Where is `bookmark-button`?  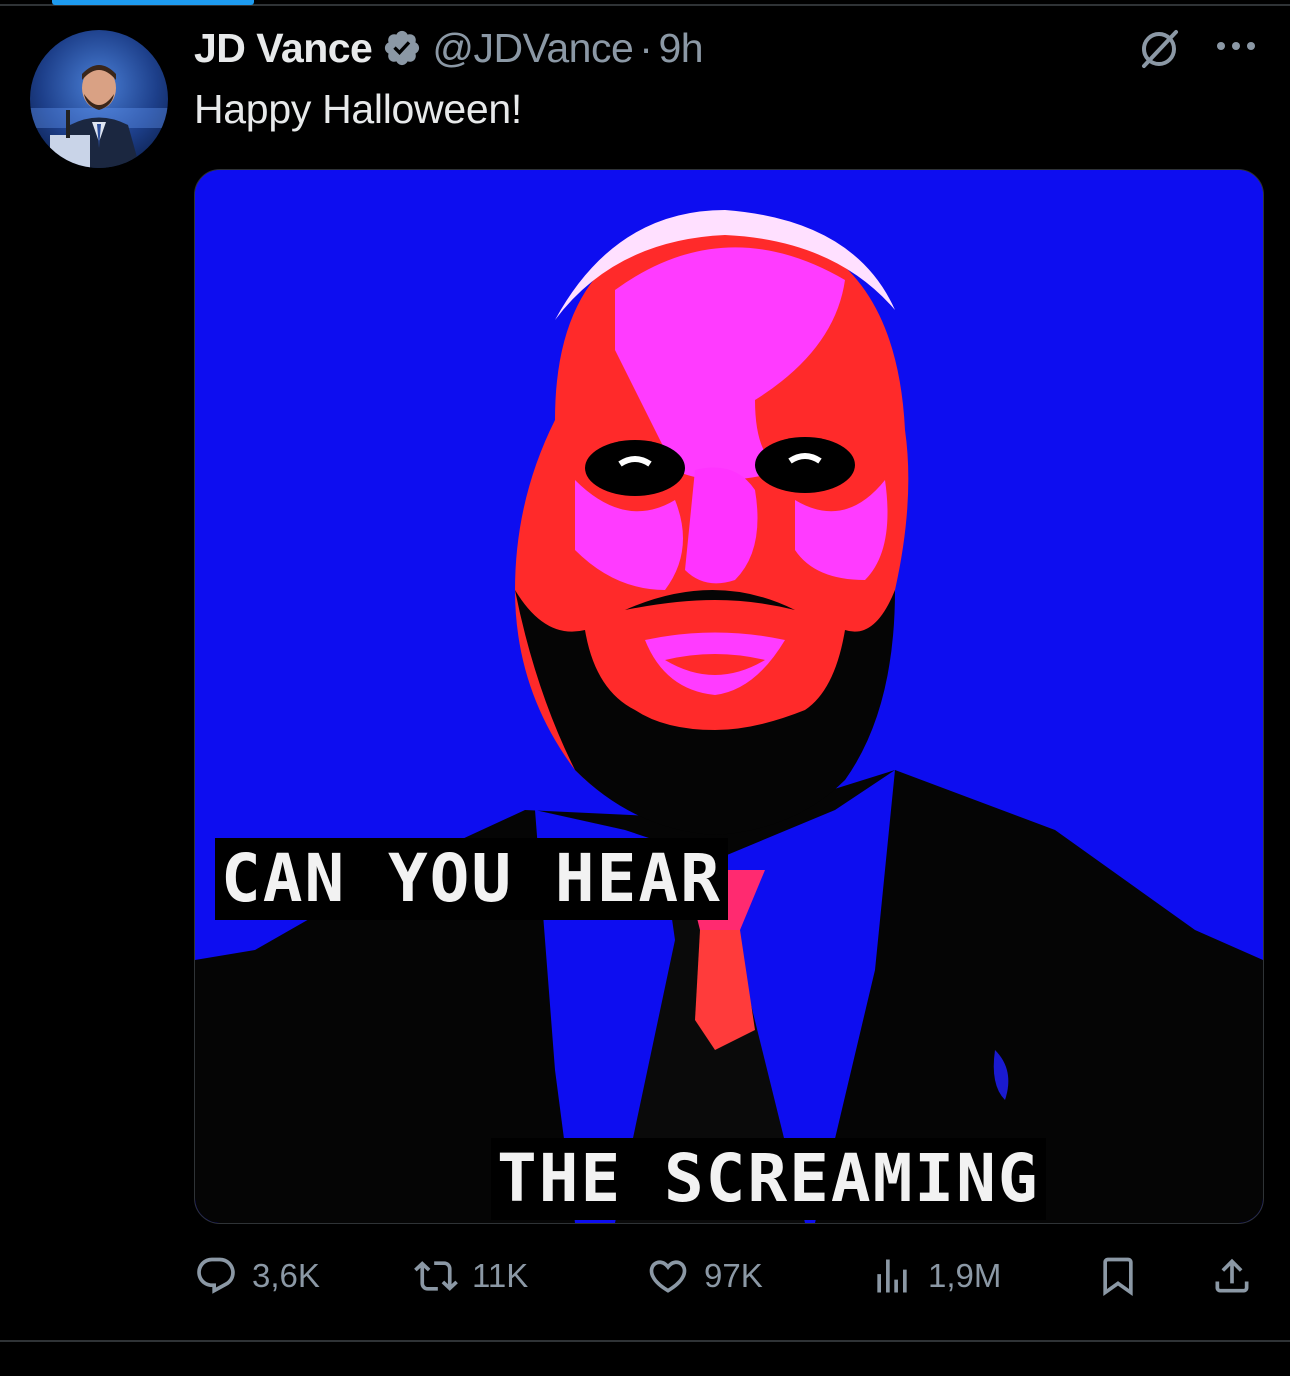 bookmark-button is located at coordinates (1118, 1276).